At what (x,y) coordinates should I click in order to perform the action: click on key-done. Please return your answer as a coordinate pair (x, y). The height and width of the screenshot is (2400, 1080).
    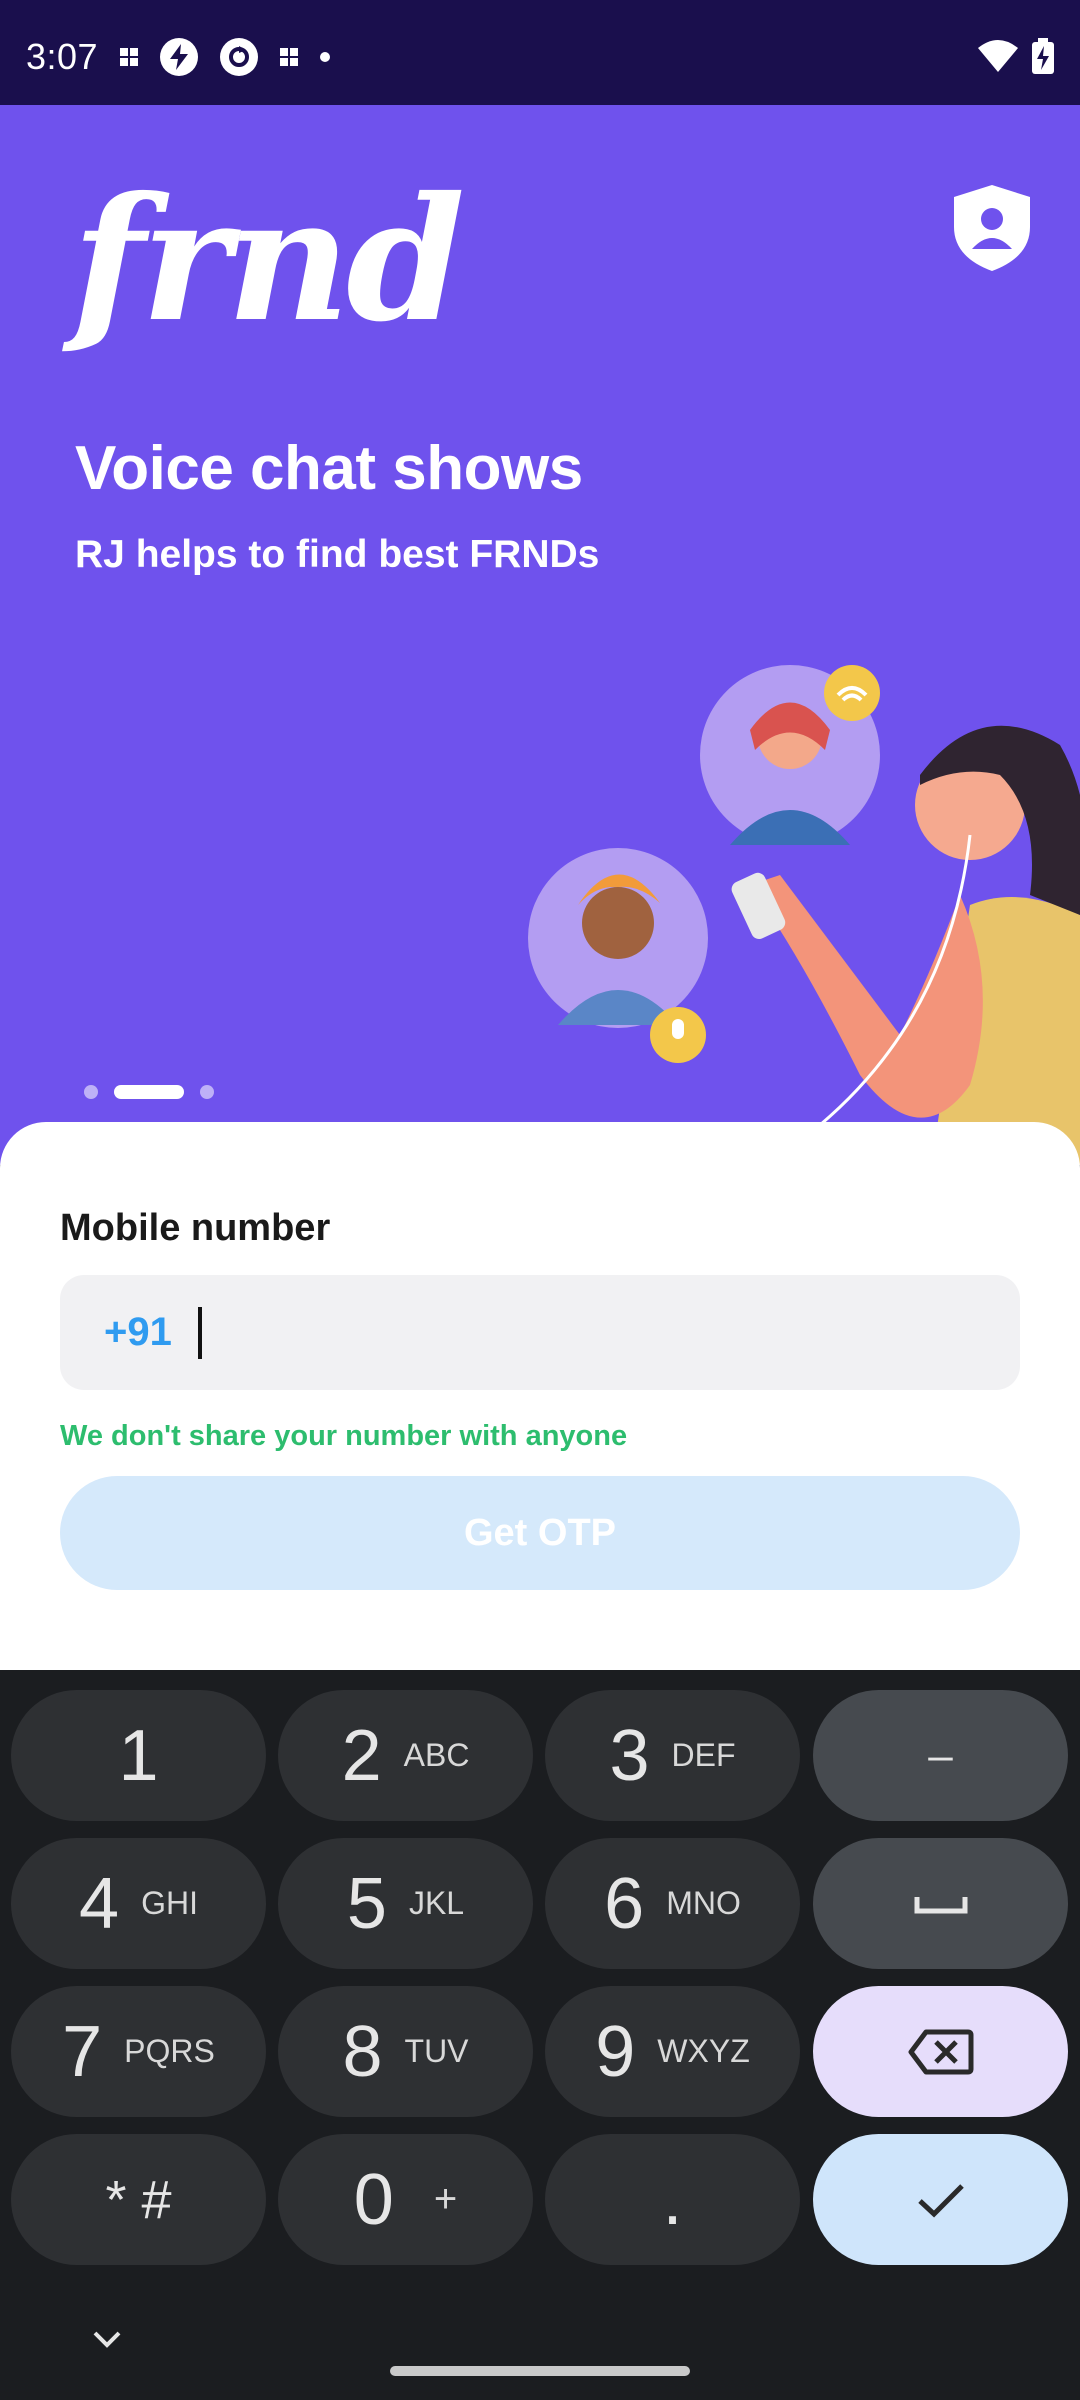
    Looking at the image, I should click on (940, 2199).